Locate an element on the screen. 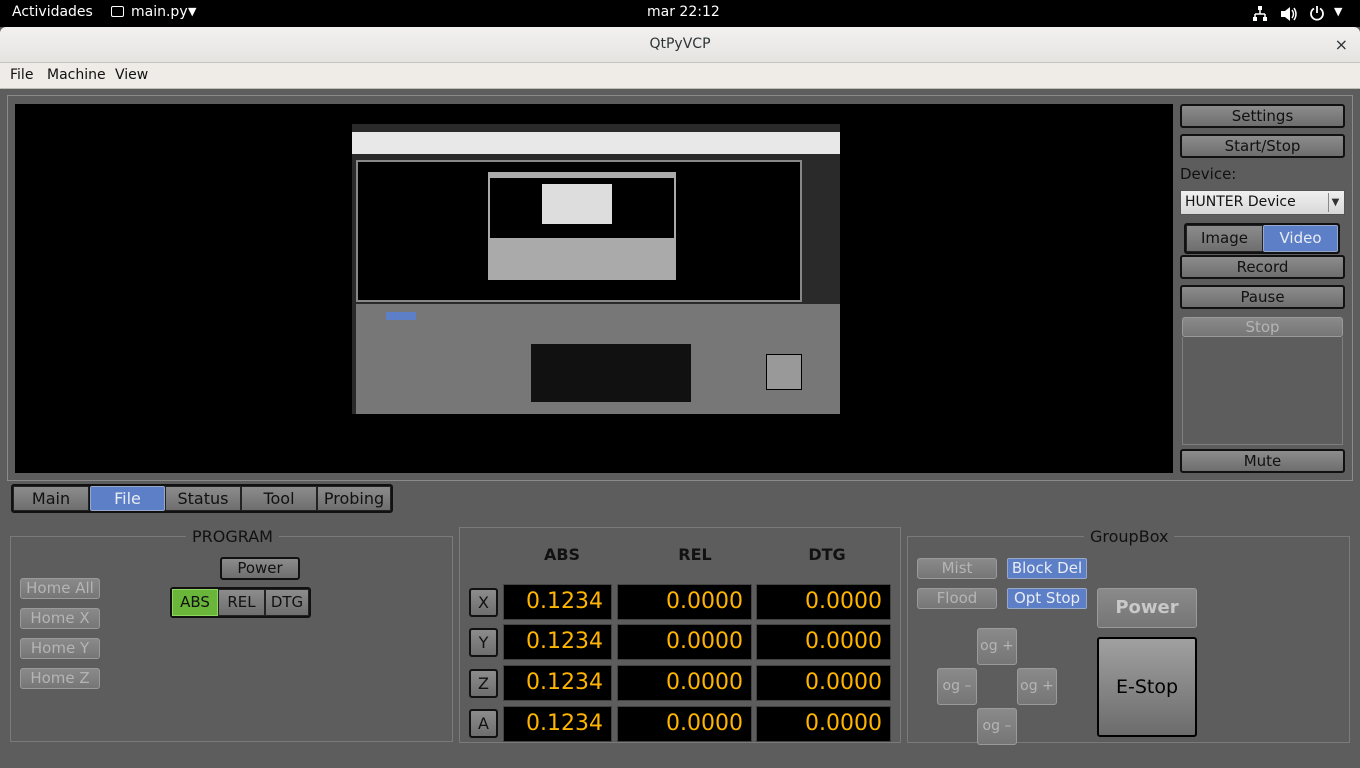 This screenshot has width=1360, height=768. program-title: PROGRAM is located at coordinates (232, 536).